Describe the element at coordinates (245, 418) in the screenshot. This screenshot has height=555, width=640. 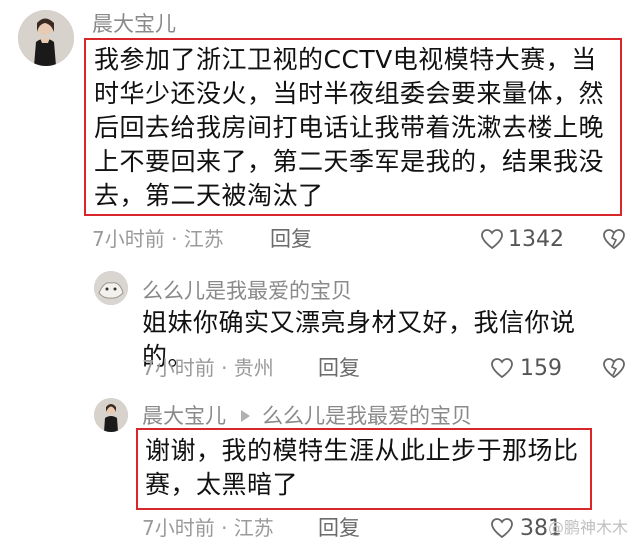
I see `reply-arrow-icon` at that location.